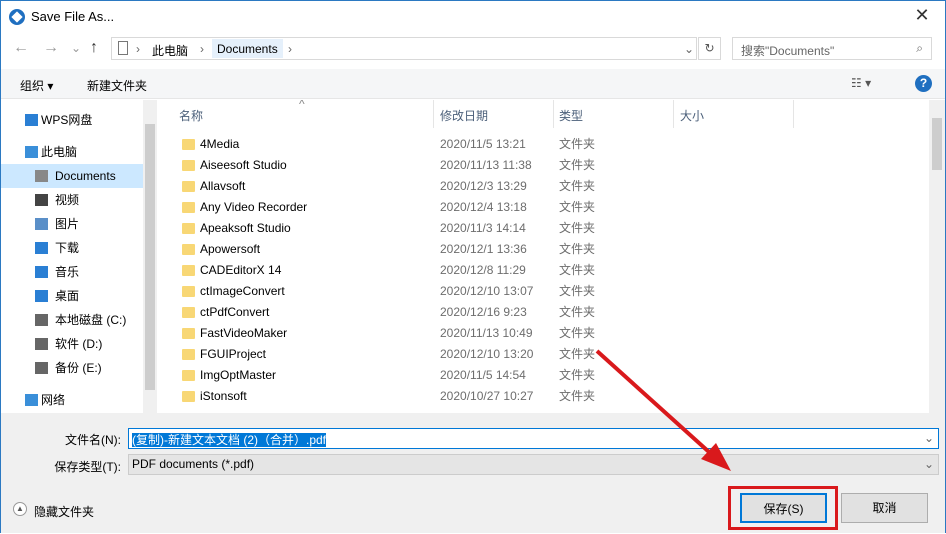 This screenshot has height=534, width=946. What do you see at coordinates (17, 17) in the screenshot?
I see `app-icon` at bounding box center [17, 17].